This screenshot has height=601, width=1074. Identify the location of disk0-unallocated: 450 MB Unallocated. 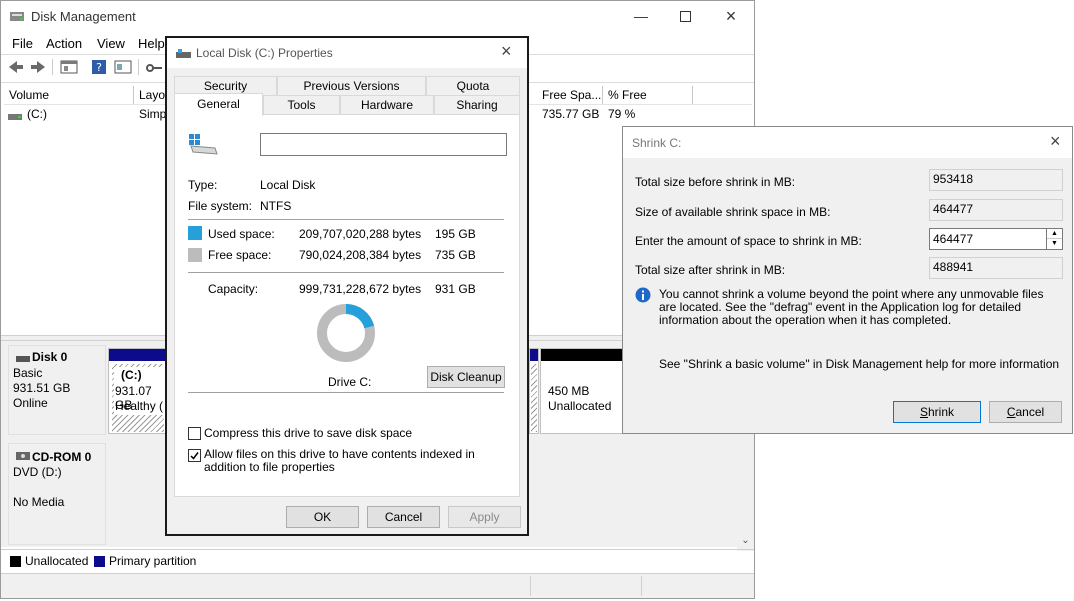
(582, 391).